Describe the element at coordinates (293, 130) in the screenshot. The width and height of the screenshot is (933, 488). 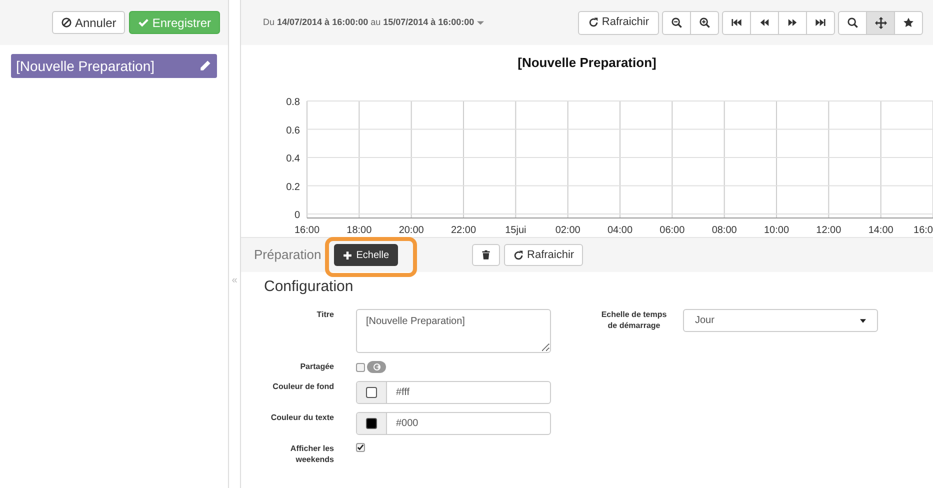
I see `y-tick-label: 0.6` at that location.